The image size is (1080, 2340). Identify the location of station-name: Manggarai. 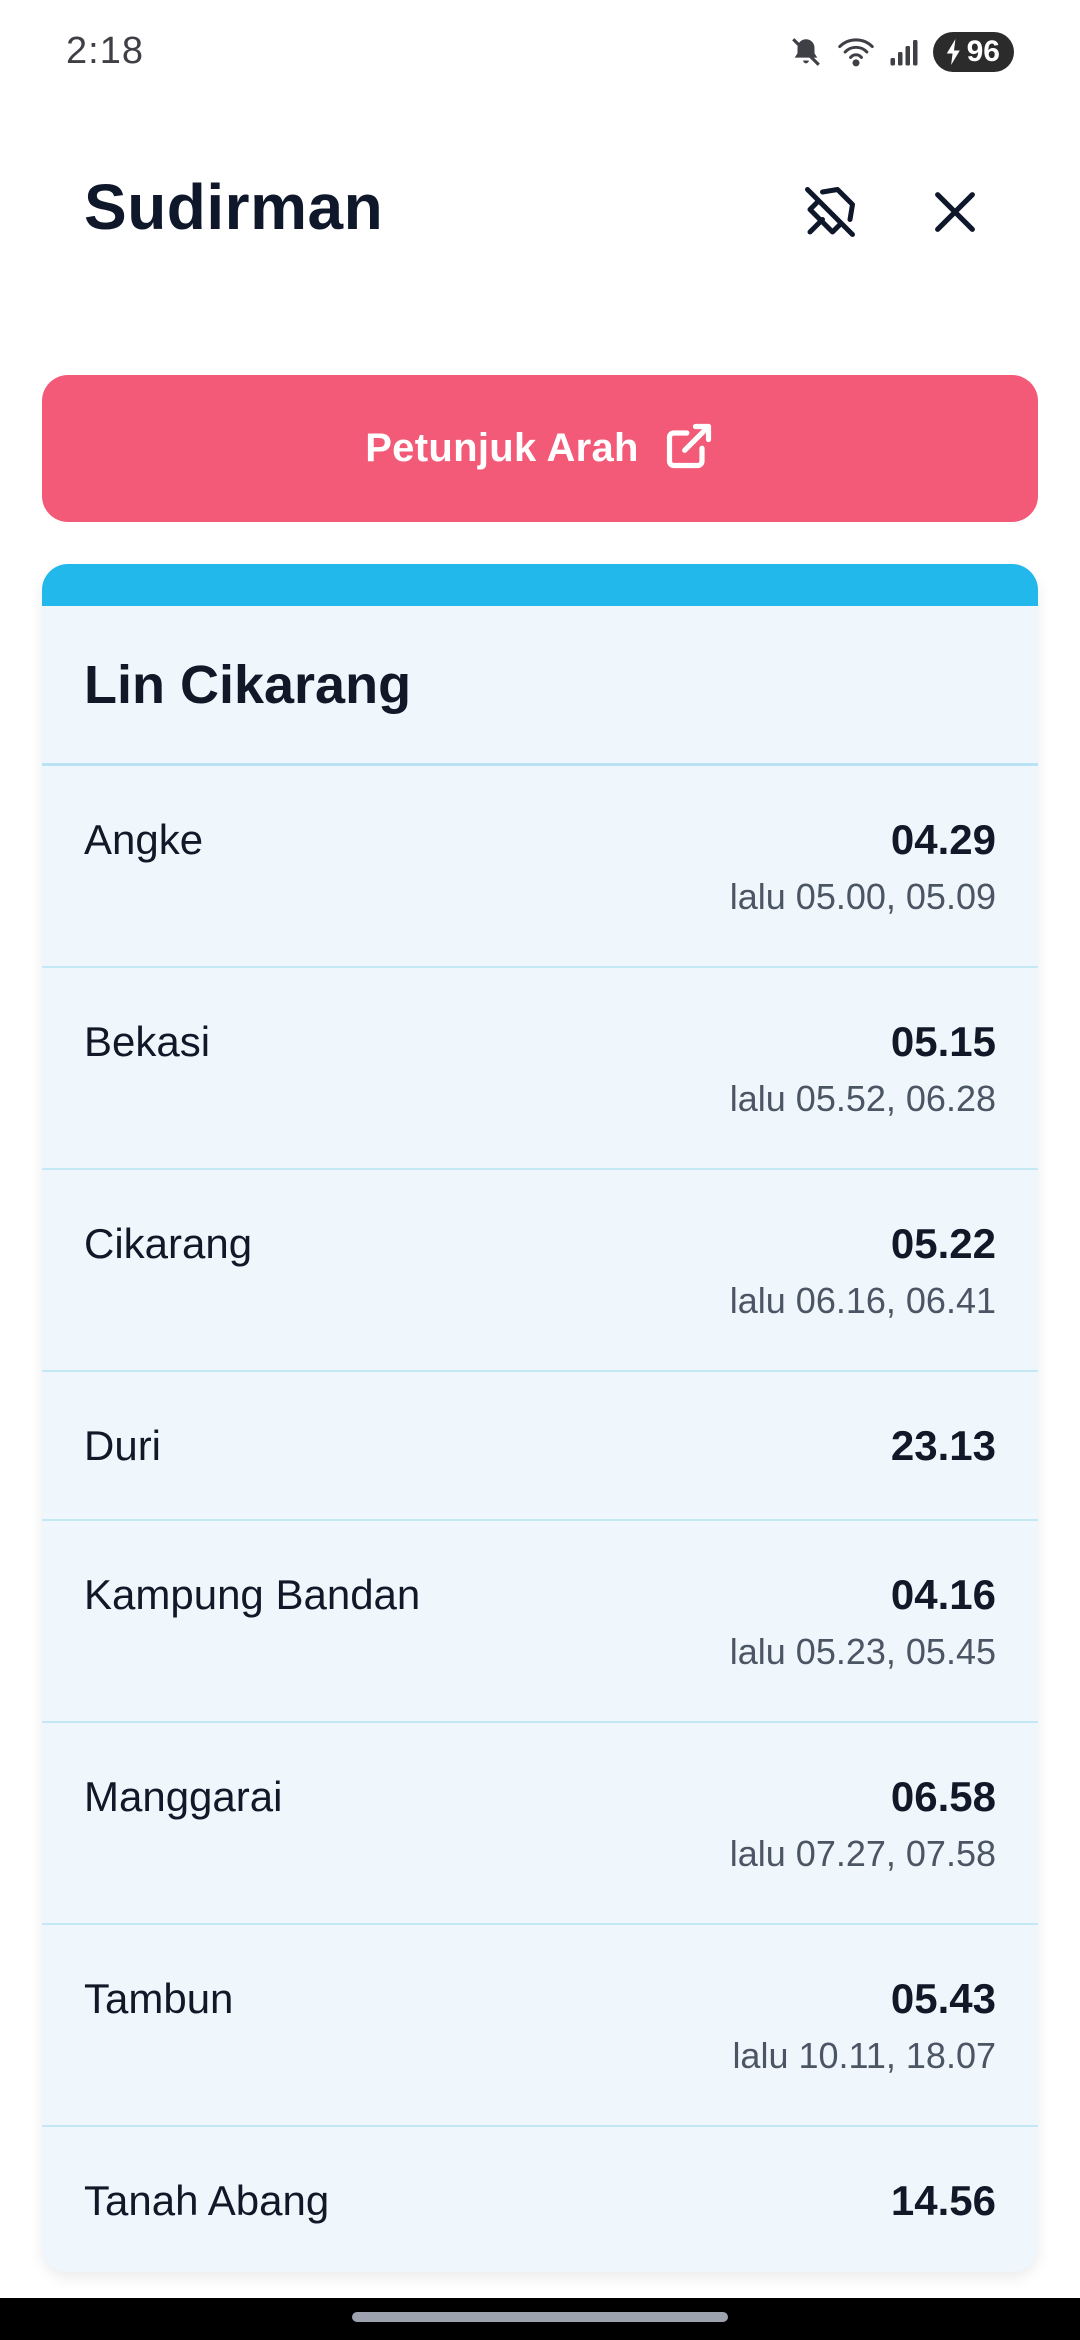
(183, 1796).